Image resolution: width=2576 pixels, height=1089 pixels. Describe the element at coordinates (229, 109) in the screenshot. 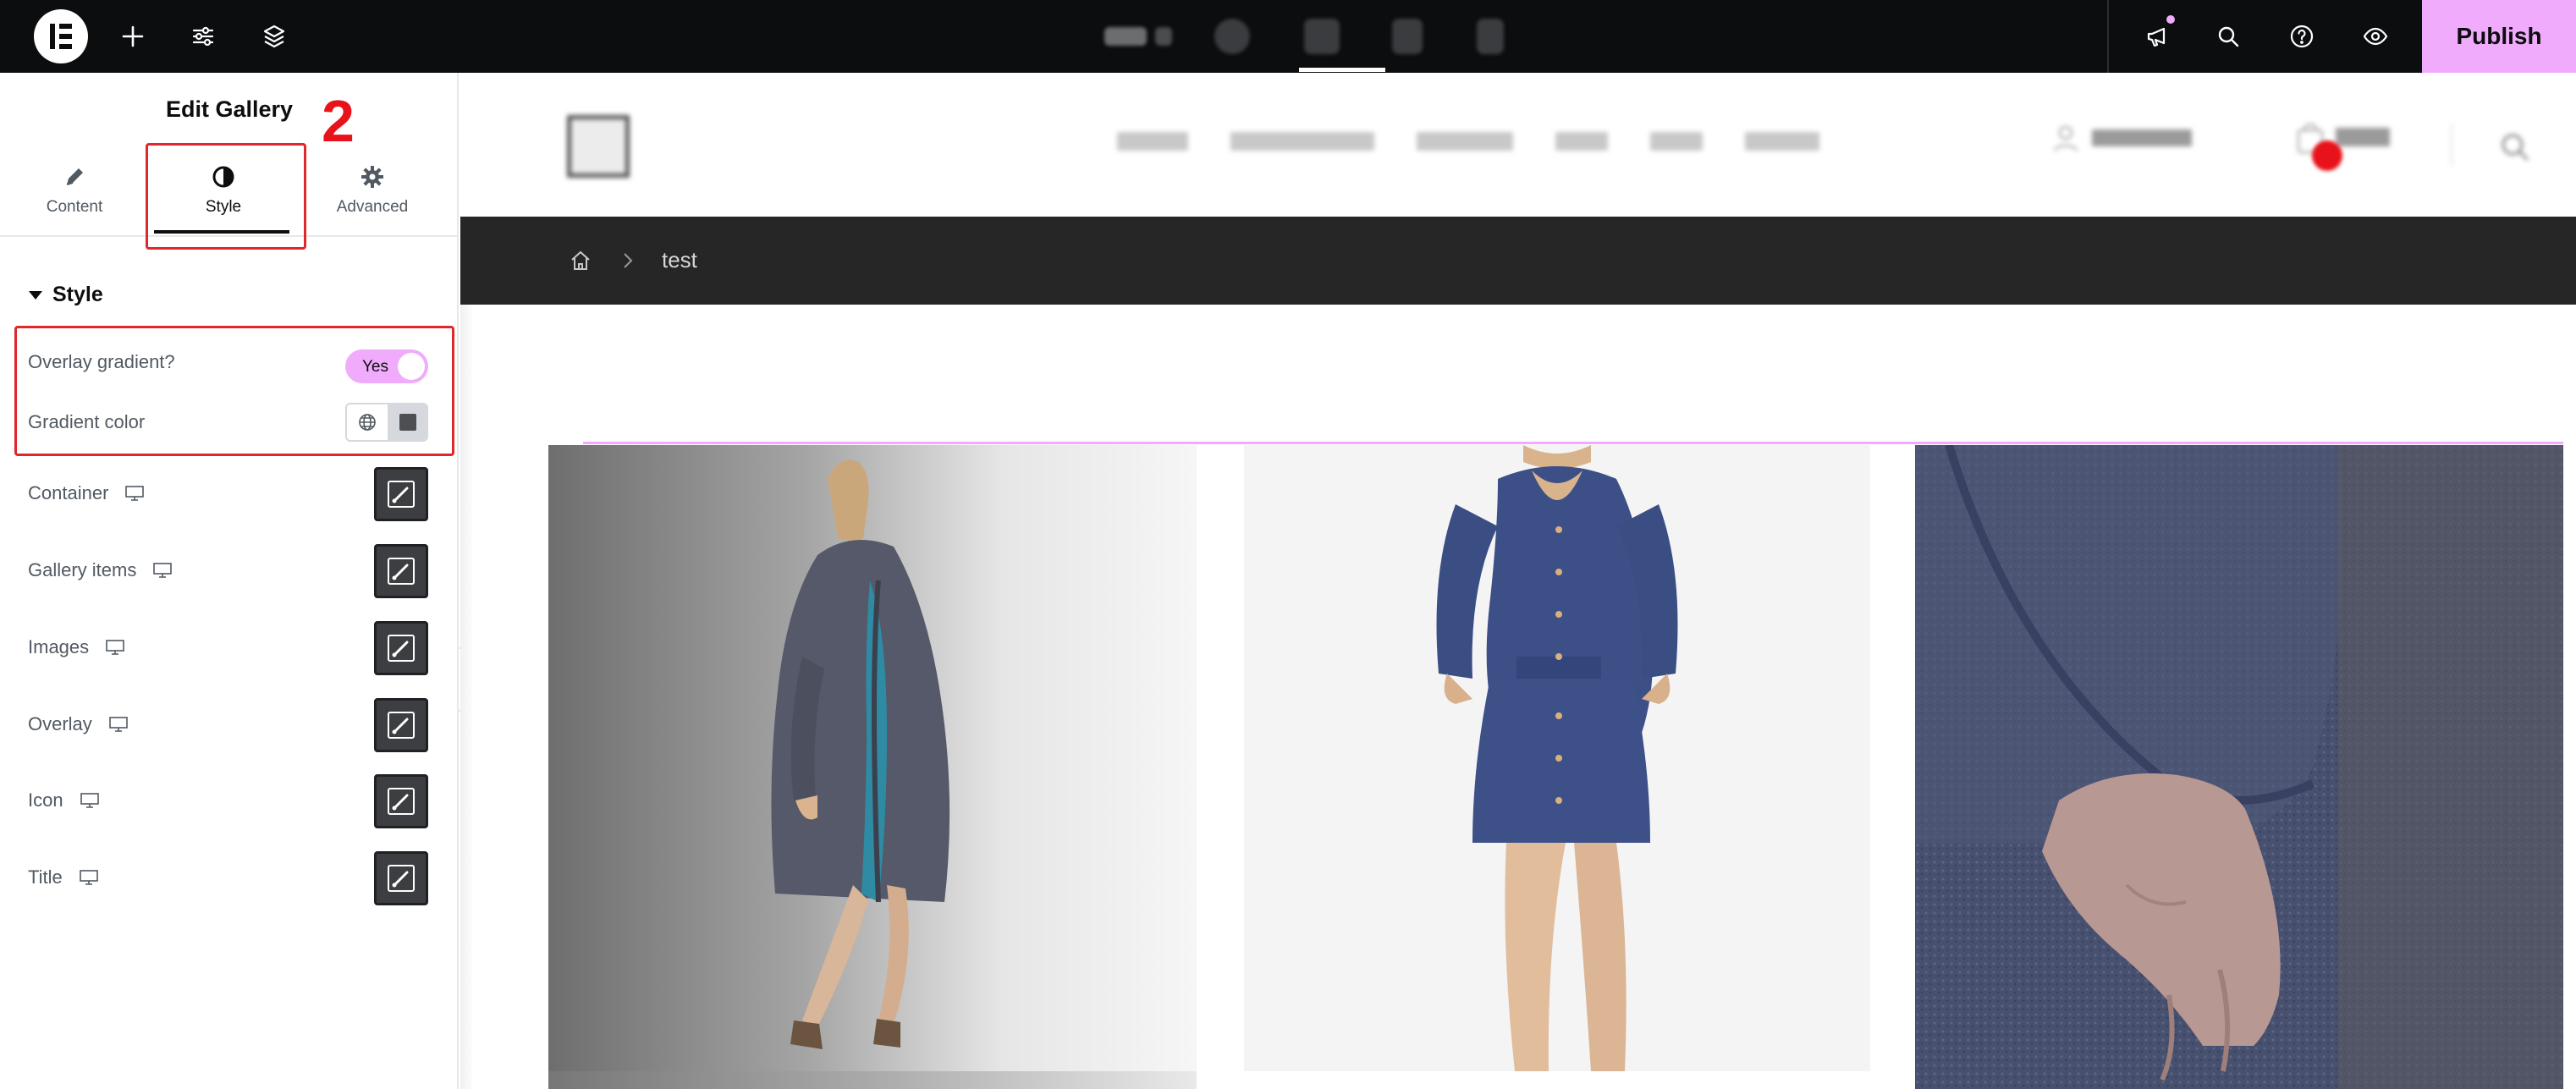

I see `panel-title: Edit Gallery` at that location.